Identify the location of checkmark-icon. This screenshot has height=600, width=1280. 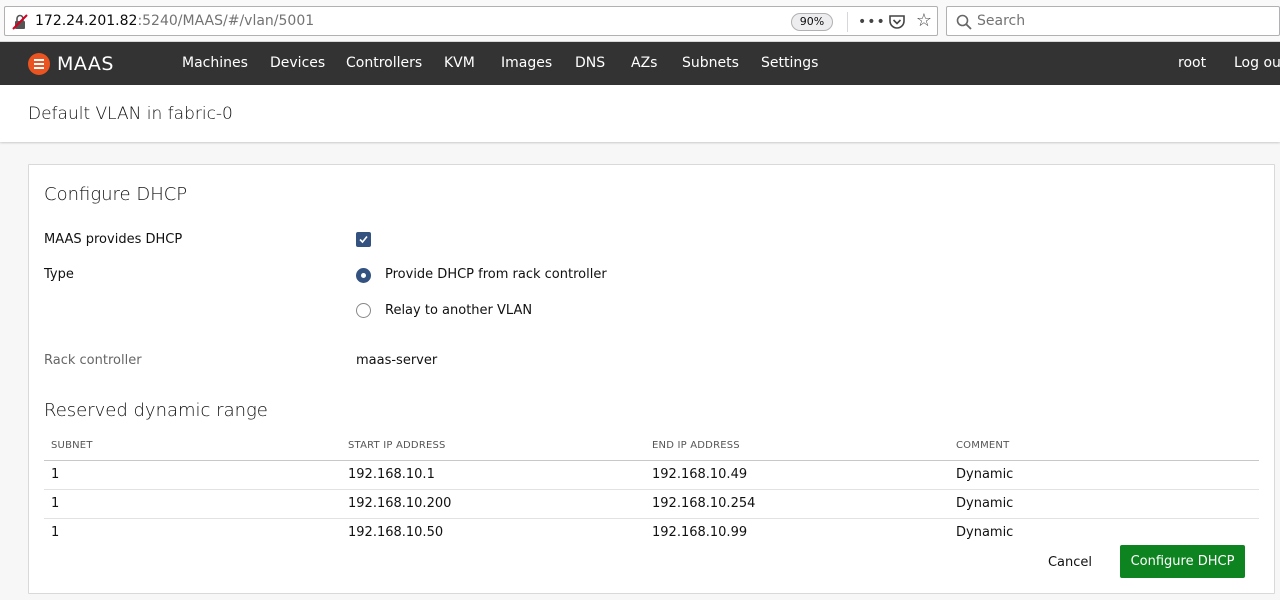
(363, 239).